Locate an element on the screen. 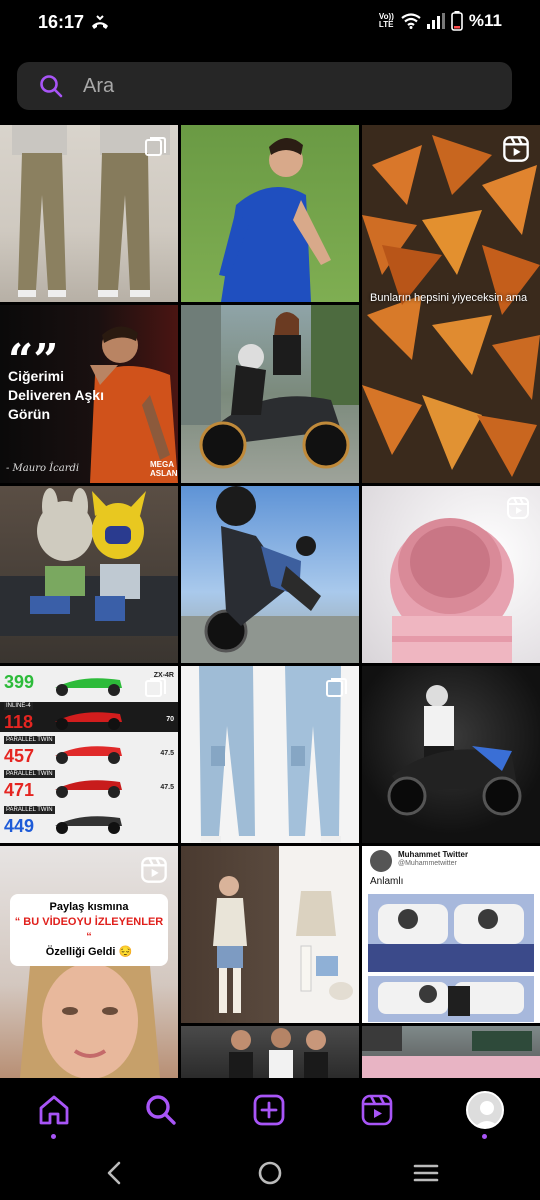 This screenshot has height=1200, width=540. mega-aslan-label: MEGA ASLAN is located at coordinates (164, 469).